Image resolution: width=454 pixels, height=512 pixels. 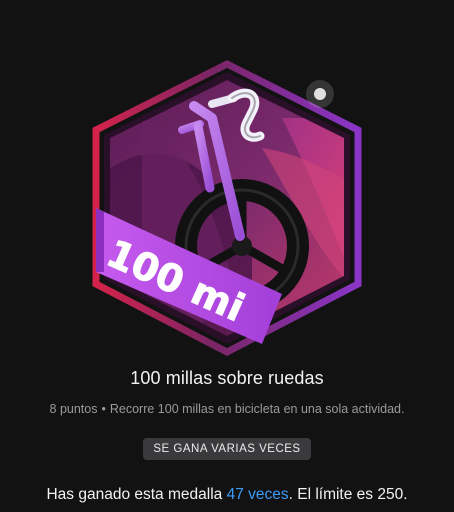 I want to click on earned-suffix: . El límite es 250., so click(x=348, y=494).